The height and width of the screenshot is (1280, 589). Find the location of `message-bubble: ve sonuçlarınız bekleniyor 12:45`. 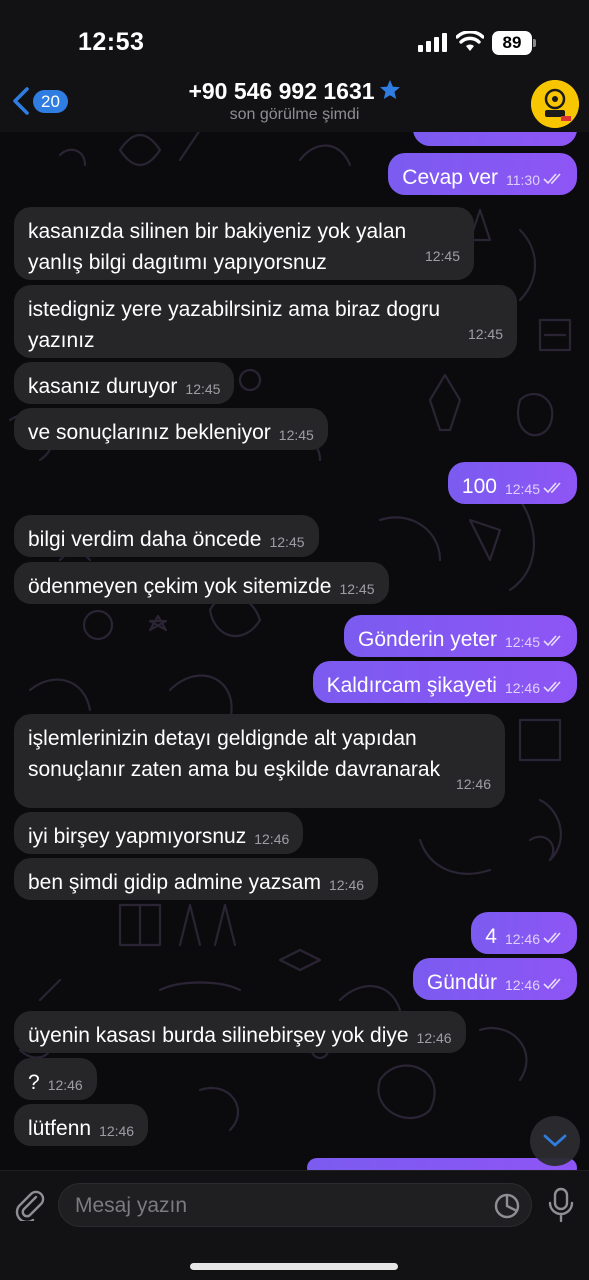

message-bubble: ve sonuçlarınız bekleniyor 12:45 is located at coordinates (171, 429).